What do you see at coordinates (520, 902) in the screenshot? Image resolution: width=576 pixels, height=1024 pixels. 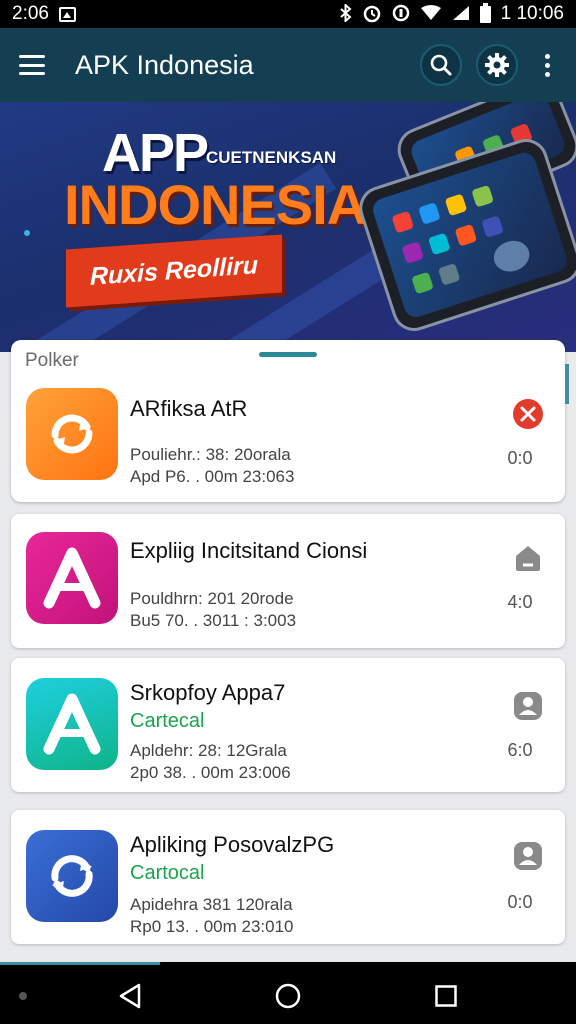 I see `app-size-4: 0:0` at bounding box center [520, 902].